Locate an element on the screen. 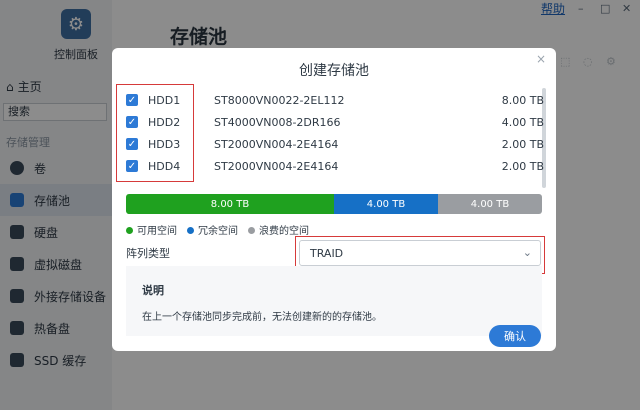  legend-item: 可用空间 is located at coordinates (151, 229).